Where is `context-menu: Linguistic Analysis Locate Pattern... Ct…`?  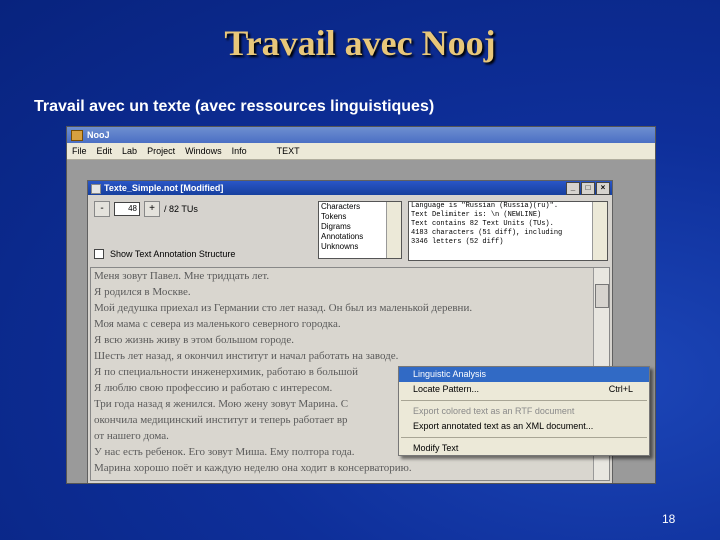
context-menu: Linguistic Analysis Locate Pattern... Ct… is located at coordinates (524, 411).